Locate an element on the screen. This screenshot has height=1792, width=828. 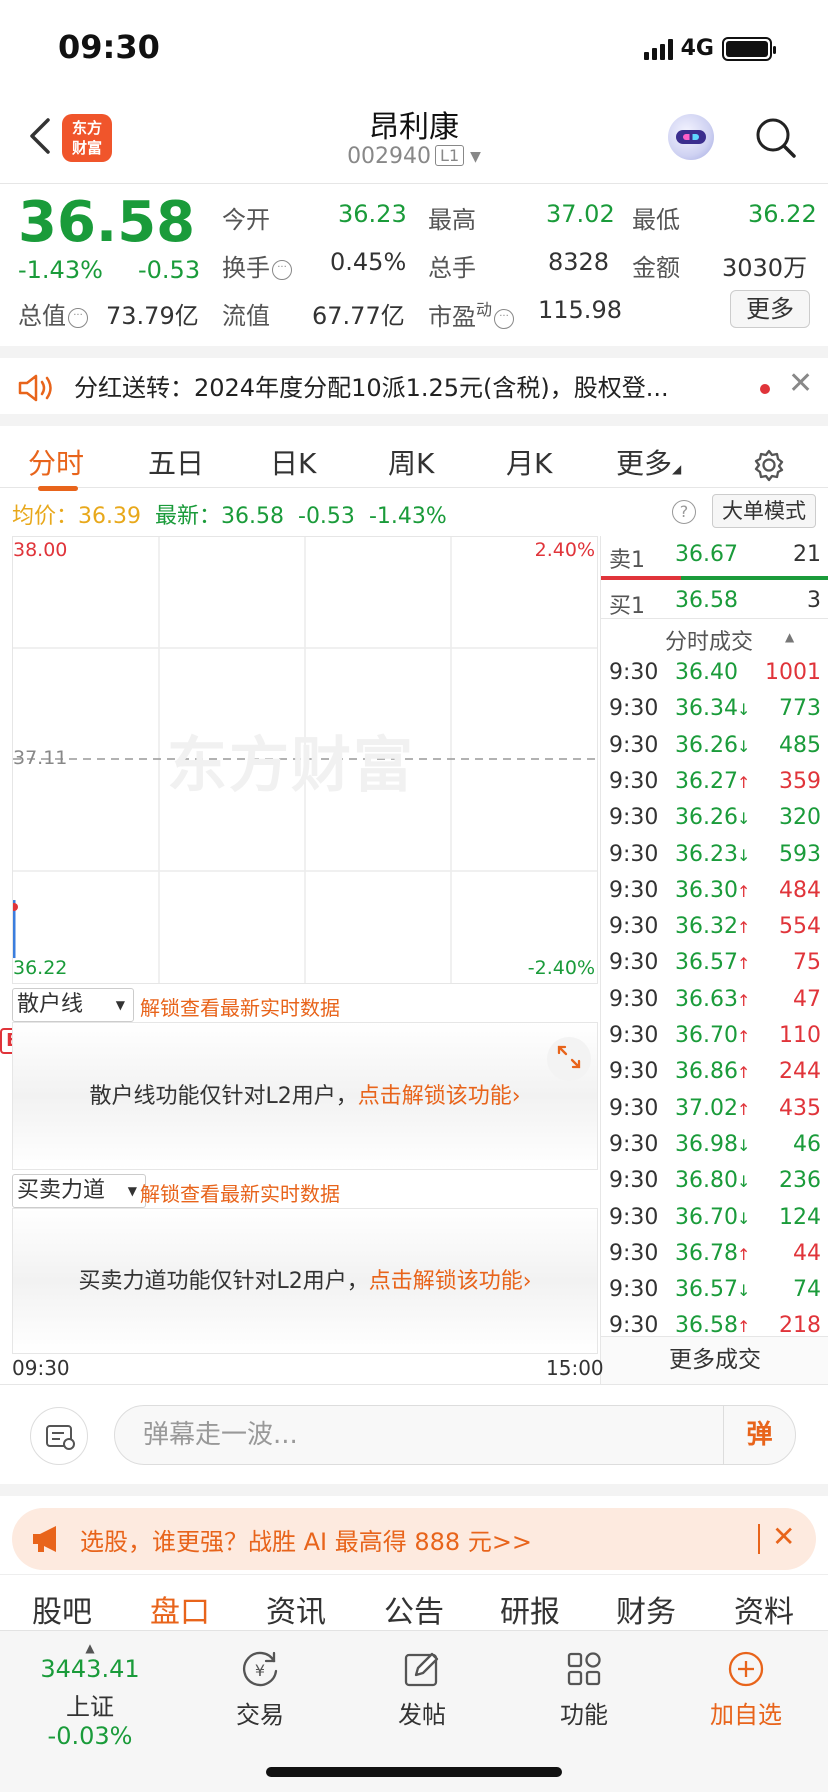
bid-row: 买1 36.58 3 is located at coordinates (714, 602).